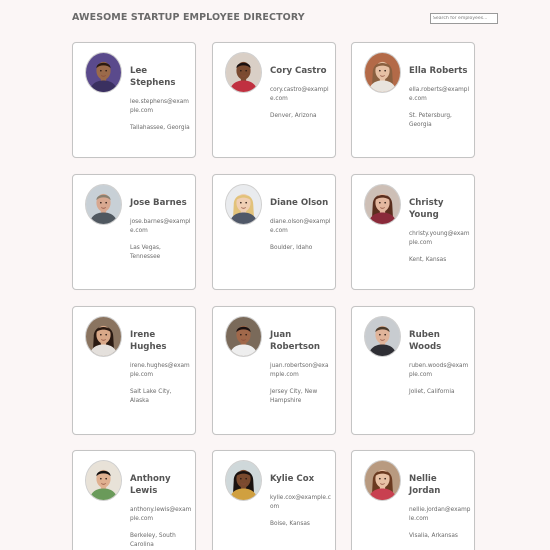  What do you see at coordinates (150, 485) in the screenshot?
I see `employee-name: Anthony Lewis` at bounding box center [150, 485].